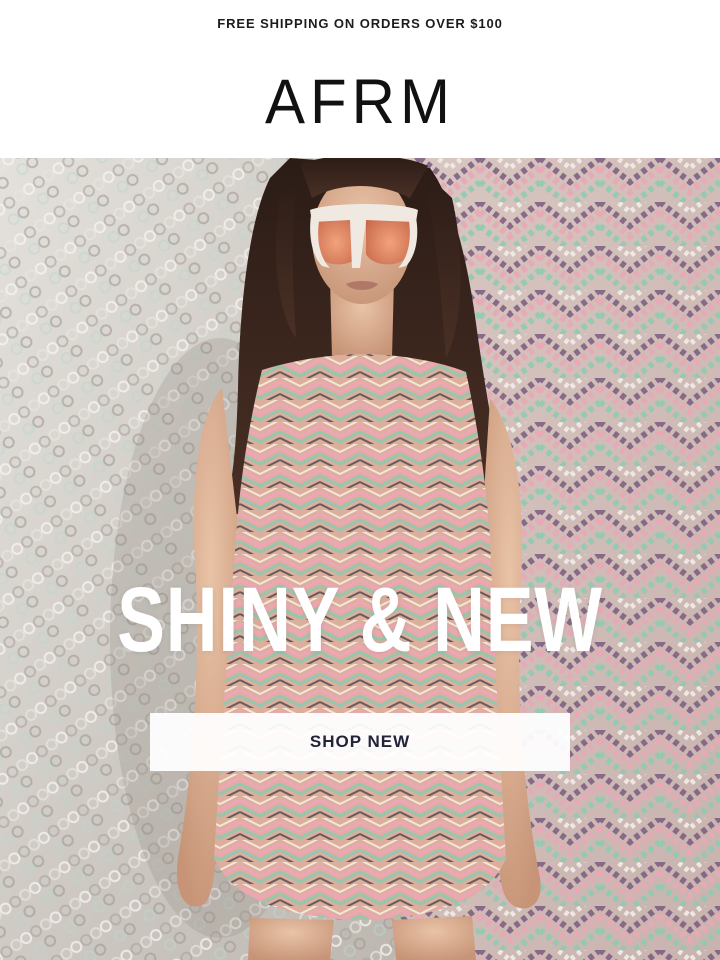 This screenshot has width=720, height=960. I want to click on free-shipping-text: FREE SHIPPING ON ORDERS OVER $100, so click(360, 23).